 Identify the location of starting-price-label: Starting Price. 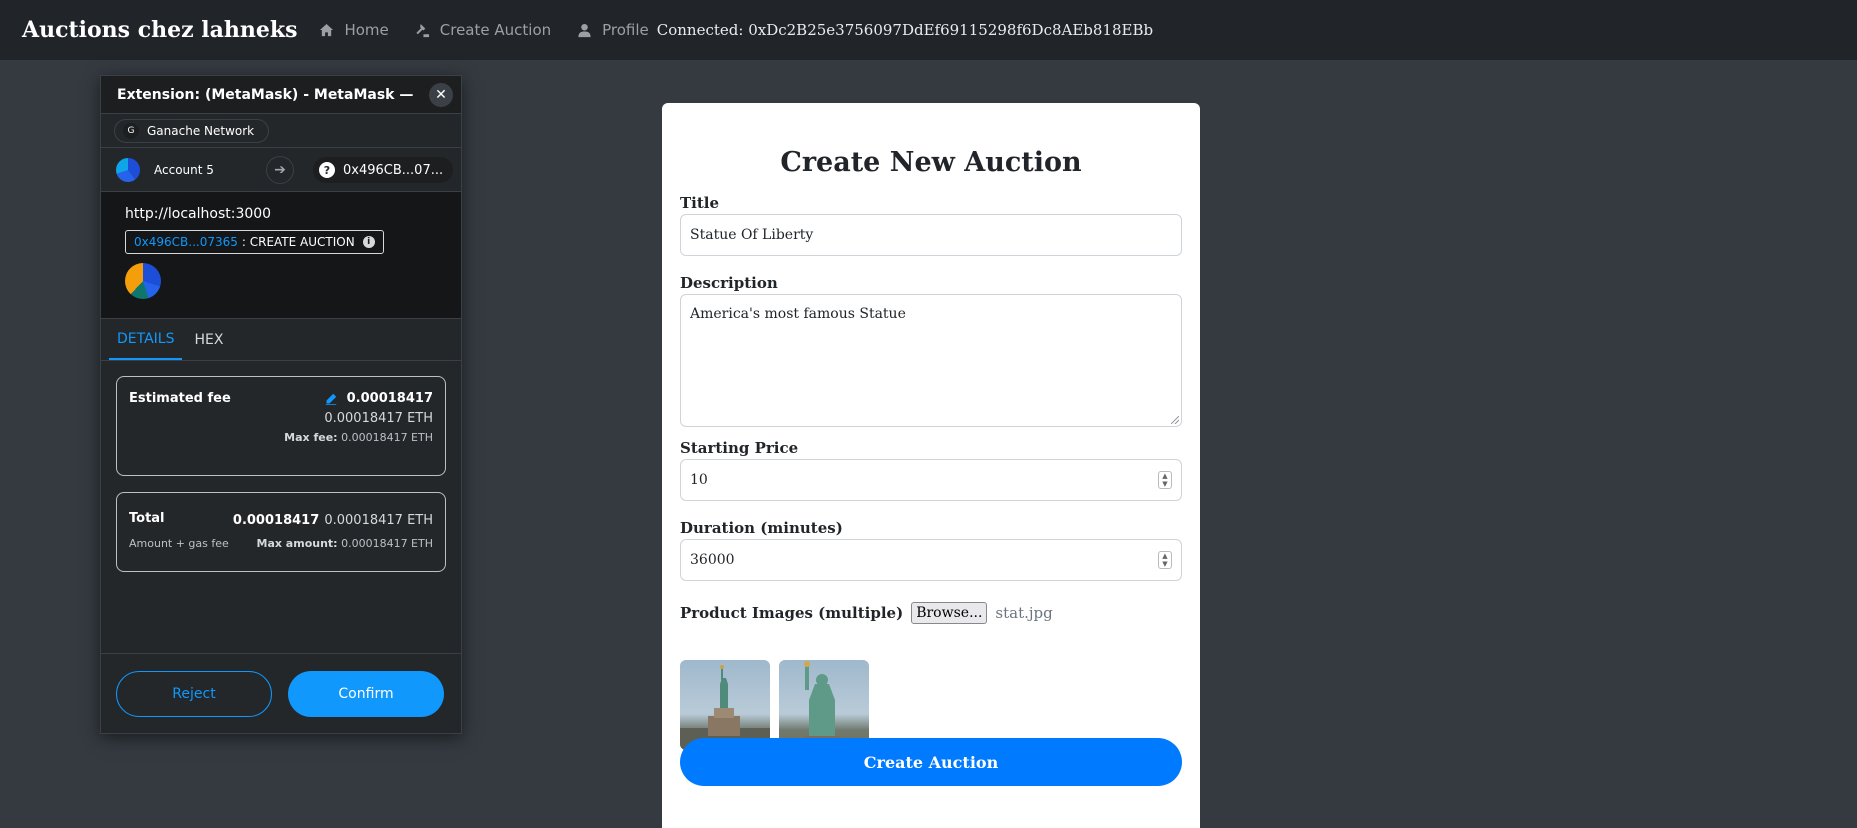
(739, 448).